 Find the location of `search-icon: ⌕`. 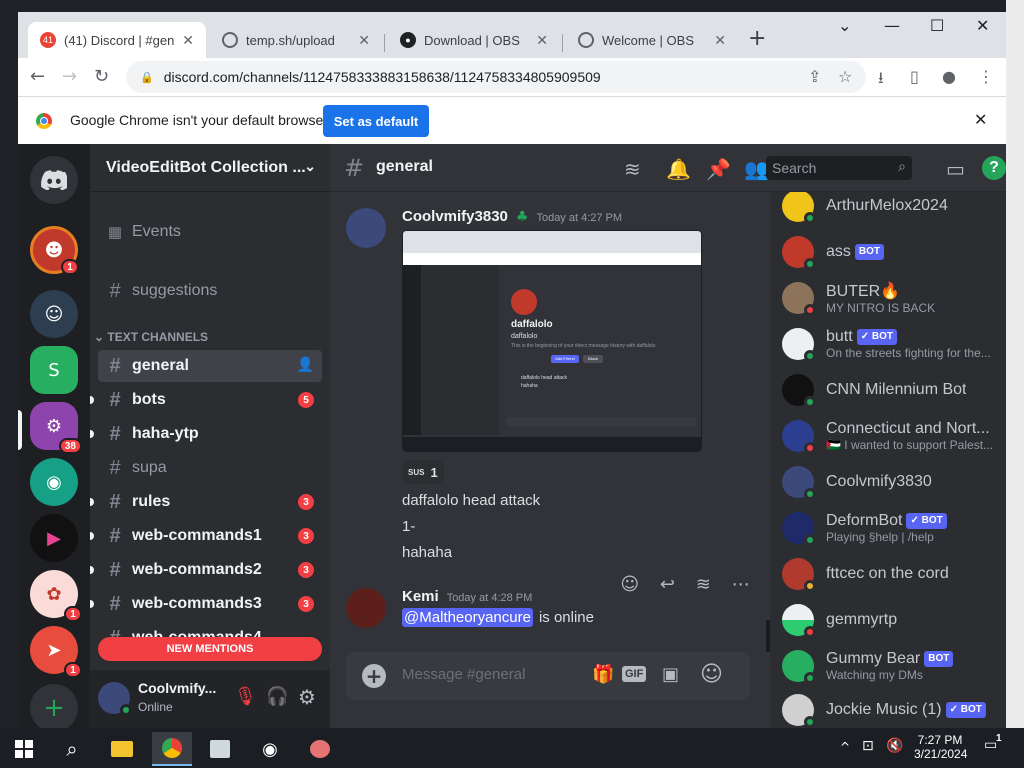

search-icon: ⌕ is located at coordinates (72, 749).